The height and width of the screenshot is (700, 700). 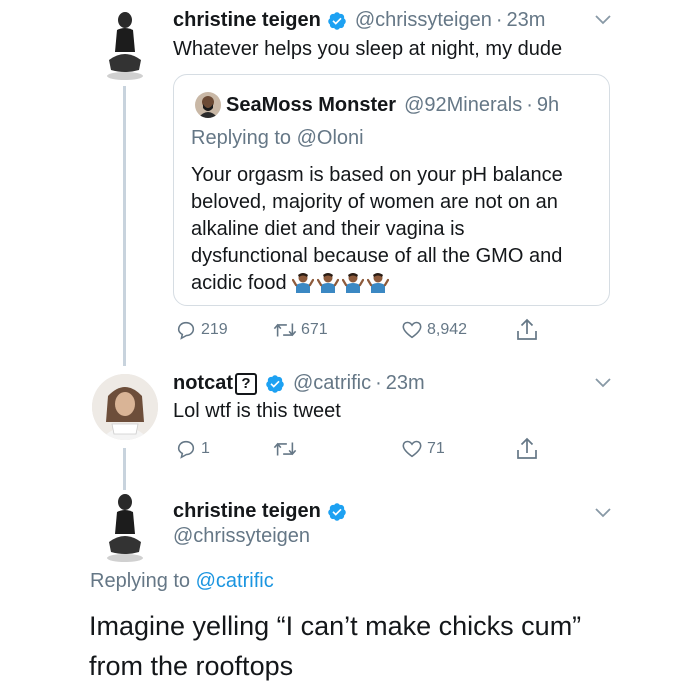 I want to click on tweet-header: christine teigen @chrissyteigen · 23m, so click(x=359, y=20).